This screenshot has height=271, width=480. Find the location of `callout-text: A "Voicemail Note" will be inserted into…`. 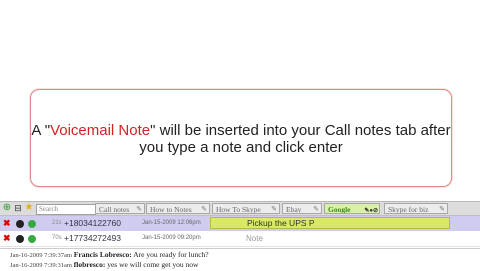

callout-text: A "Voicemail Note" will be inserted into… is located at coordinates (241, 139).